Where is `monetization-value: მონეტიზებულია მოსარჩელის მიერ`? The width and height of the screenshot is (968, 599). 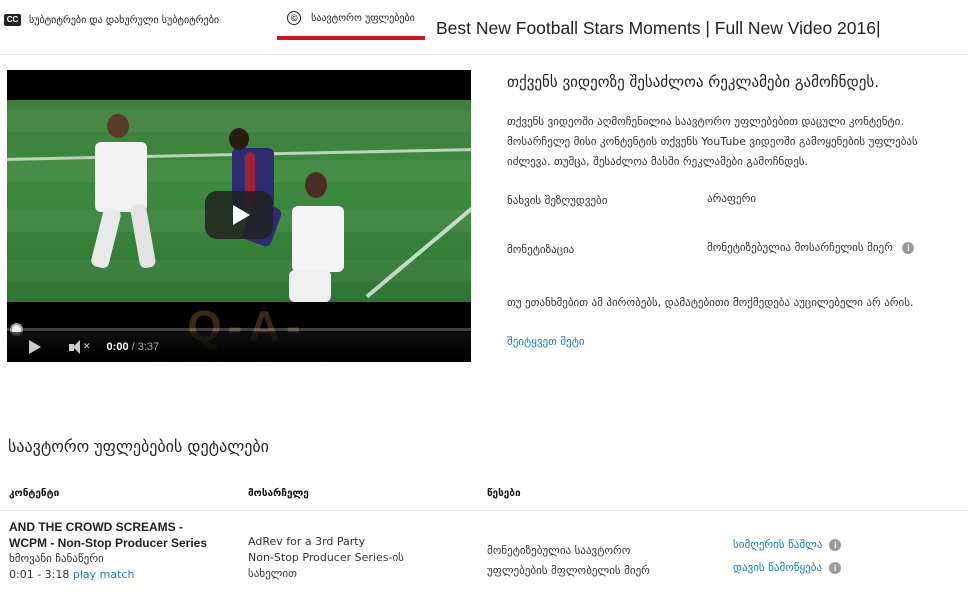
monetization-value: მონეტიზებულია მოსარჩელის მიერ is located at coordinates (800, 247).